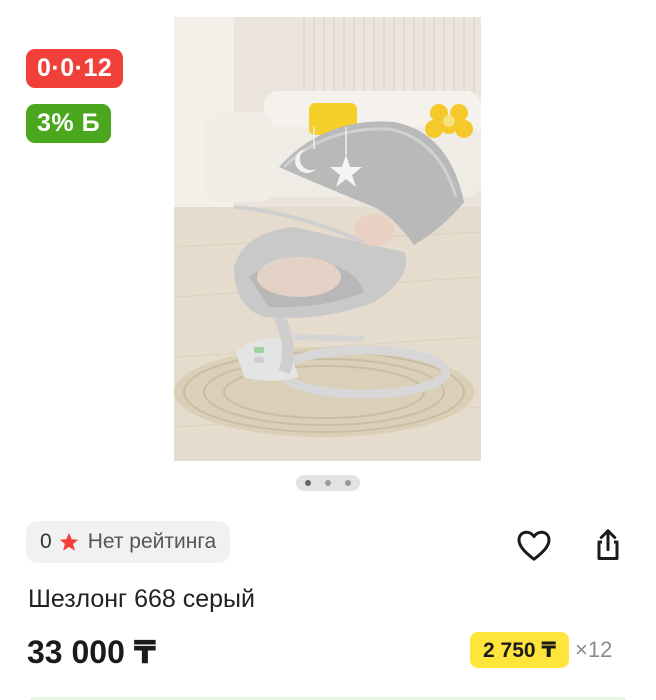  I want to click on rating-chip: 0 Нет рейтинга, so click(128, 542).